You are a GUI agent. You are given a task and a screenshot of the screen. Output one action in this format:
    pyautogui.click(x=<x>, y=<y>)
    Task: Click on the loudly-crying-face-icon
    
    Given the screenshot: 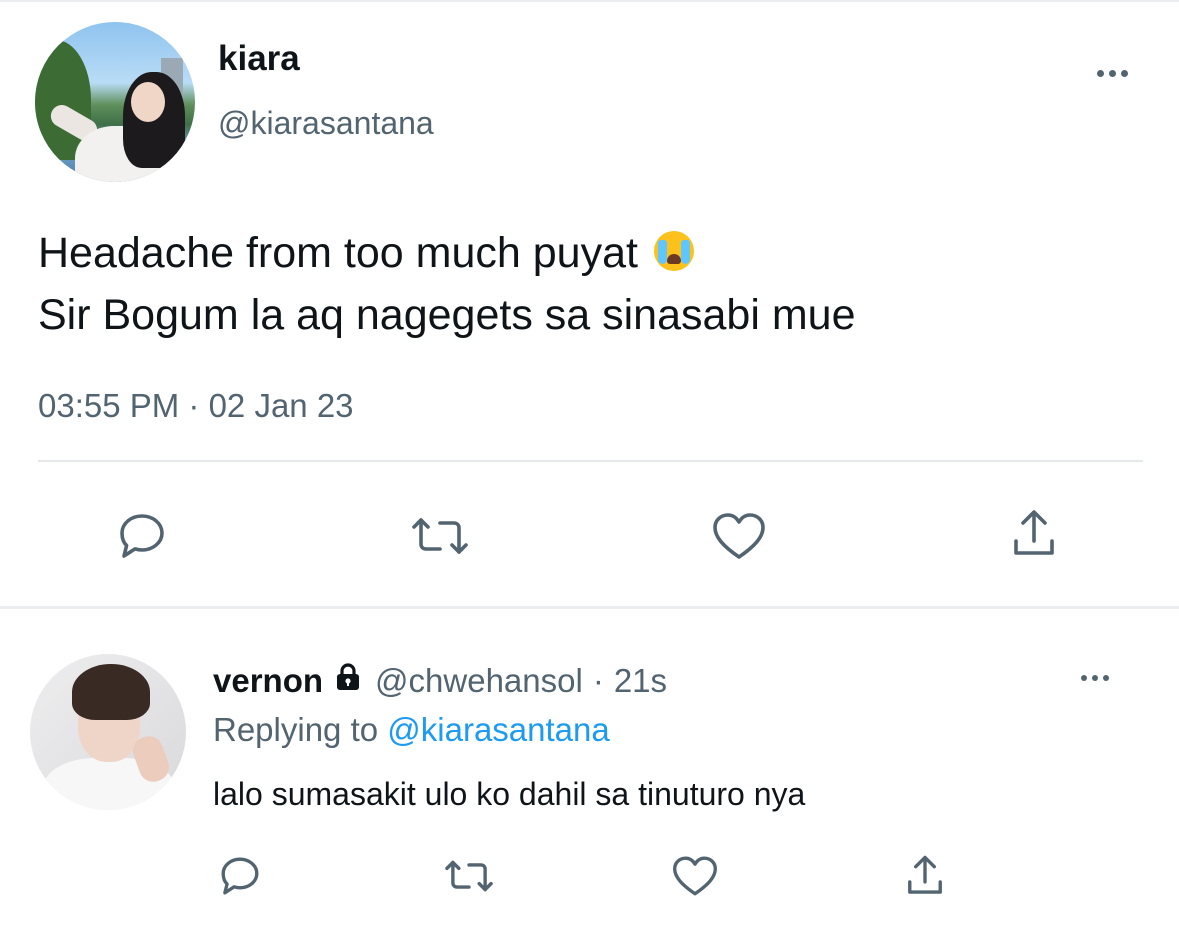 What is the action you would take?
    pyautogui.click(x=673, y=251)
    